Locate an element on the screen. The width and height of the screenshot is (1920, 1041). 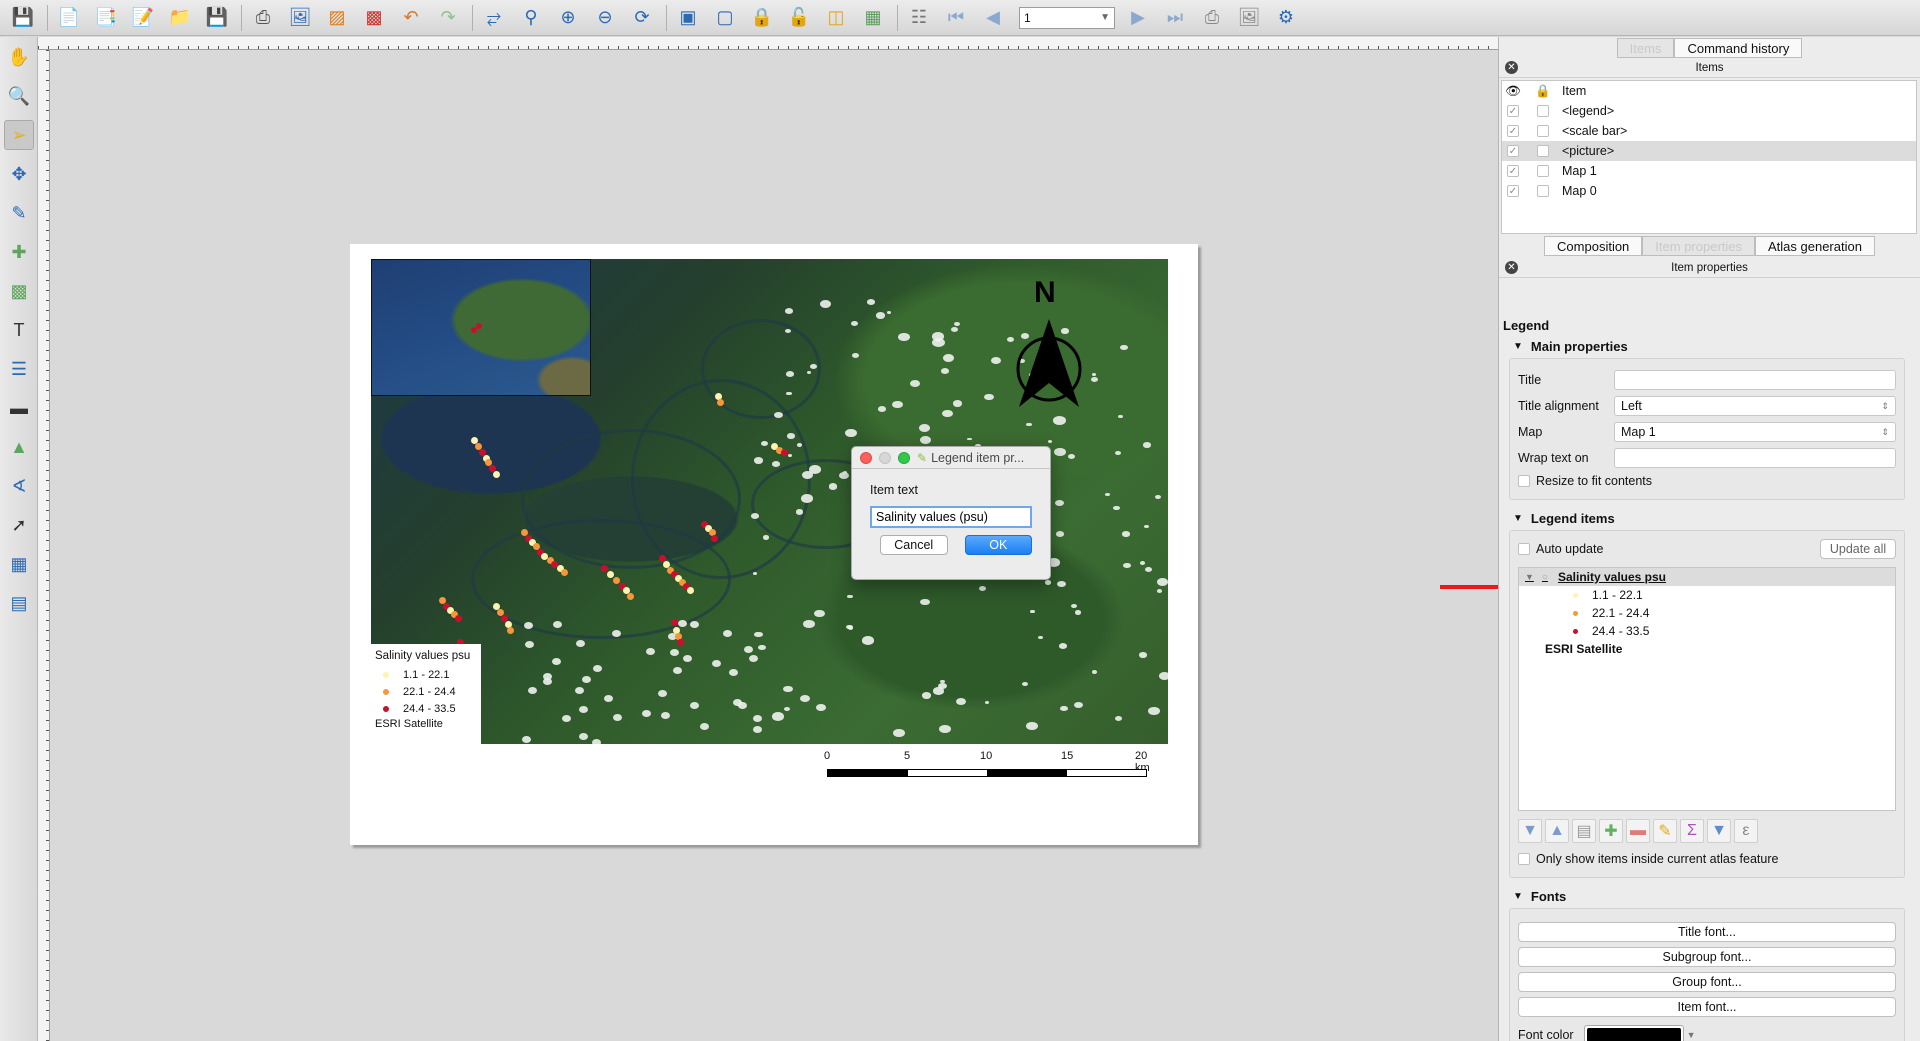
zoom-out-icon: ⊖ is located at coordinates (605, 18).